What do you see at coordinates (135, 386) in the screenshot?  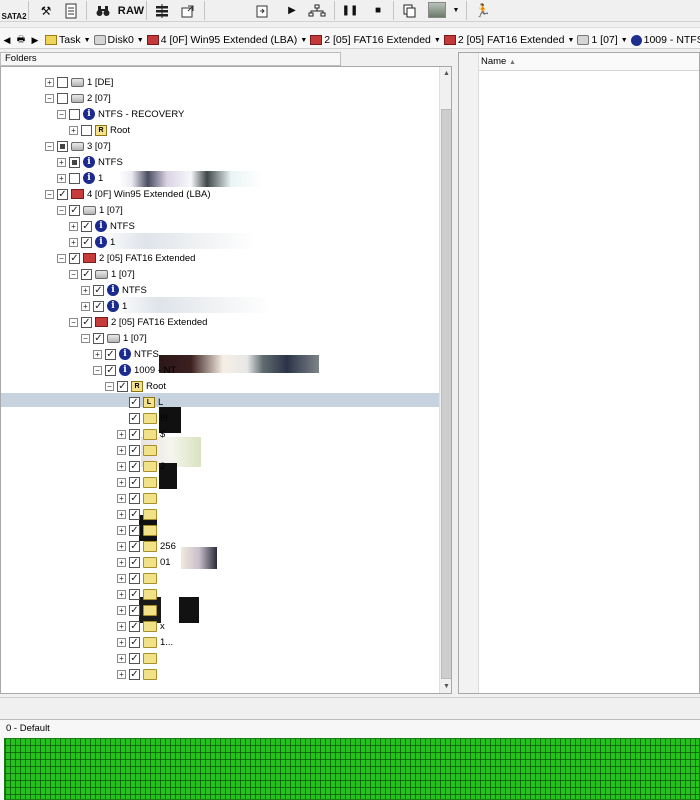 I see `tree-node-row: − ✓ R Root` at bounding box center [135, 386].